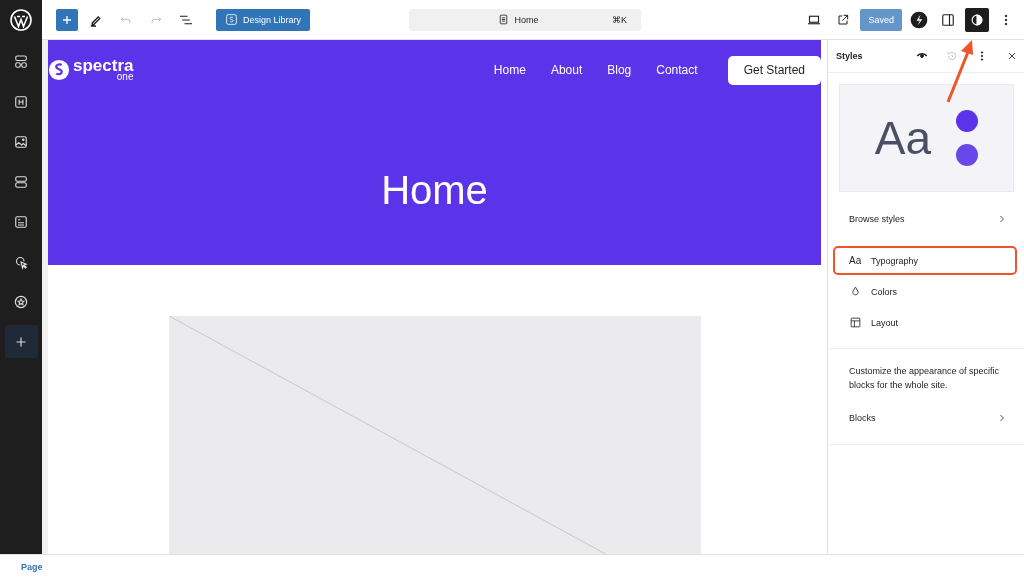 The image size is (1024, 578). What do you see at coordinates (21, 61) in the screenshot?
I see `pattern-grid-icon` at bounding box center [21, 61].